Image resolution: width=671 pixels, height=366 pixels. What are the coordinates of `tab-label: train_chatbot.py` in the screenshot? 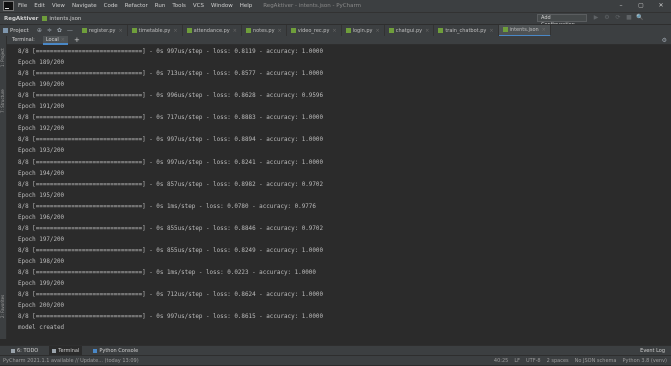 It's located at (466, 30).